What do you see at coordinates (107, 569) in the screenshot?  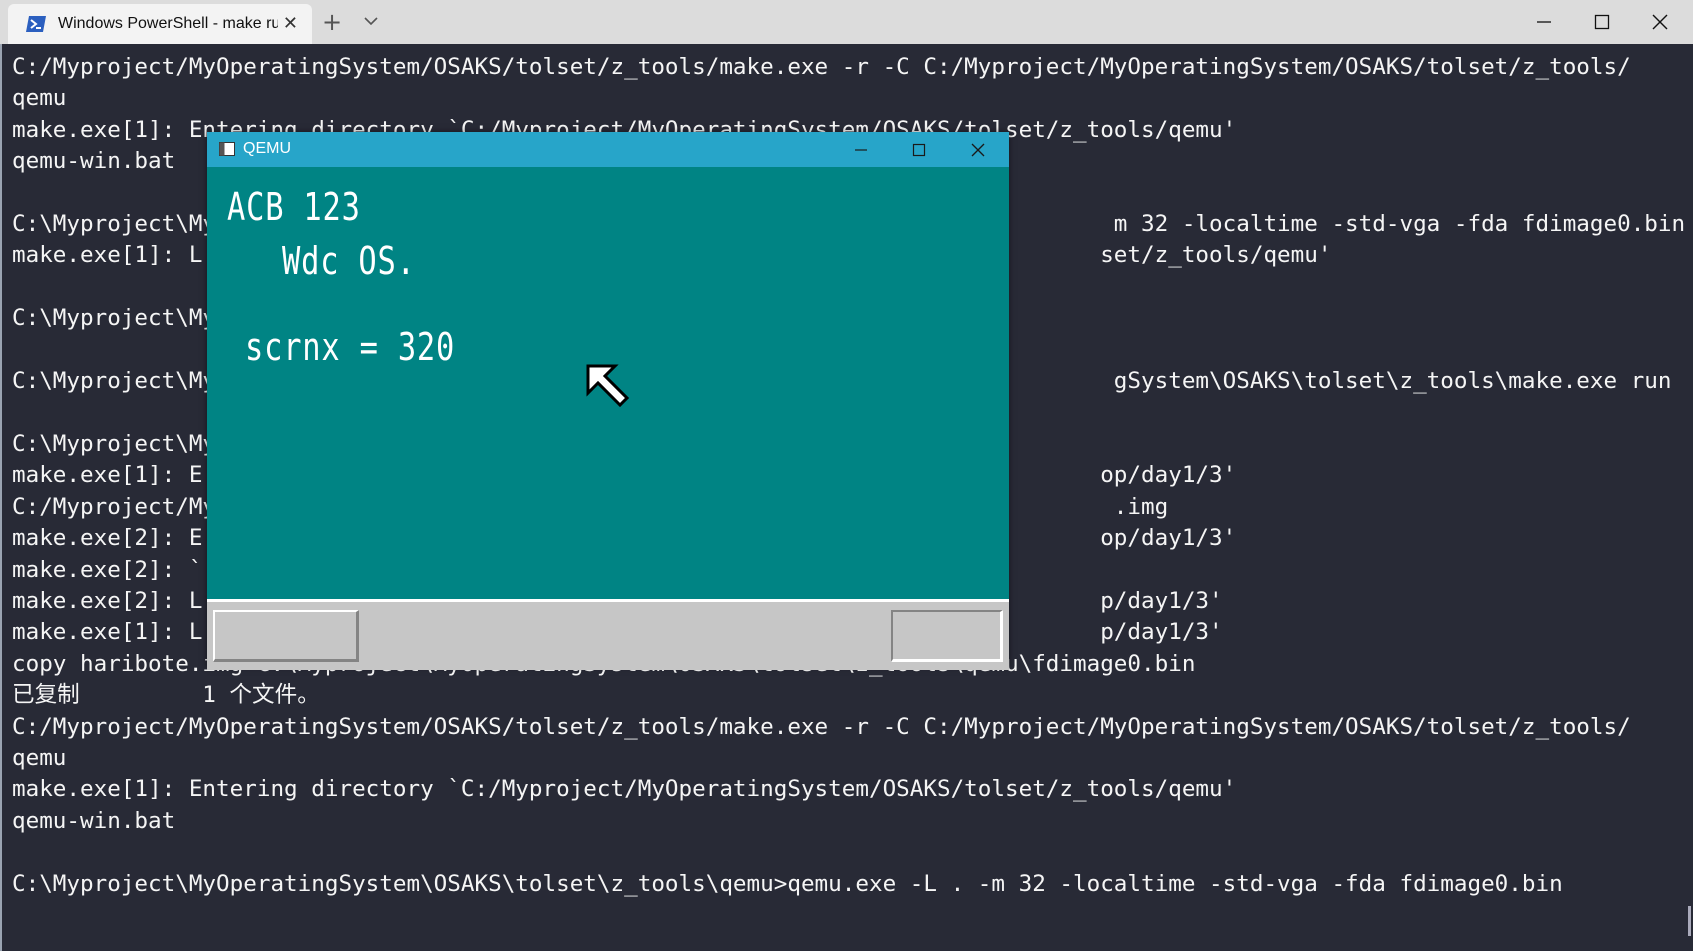 I see `terminal-line: make.exe[2]: `` at bounding box center [107, 569].